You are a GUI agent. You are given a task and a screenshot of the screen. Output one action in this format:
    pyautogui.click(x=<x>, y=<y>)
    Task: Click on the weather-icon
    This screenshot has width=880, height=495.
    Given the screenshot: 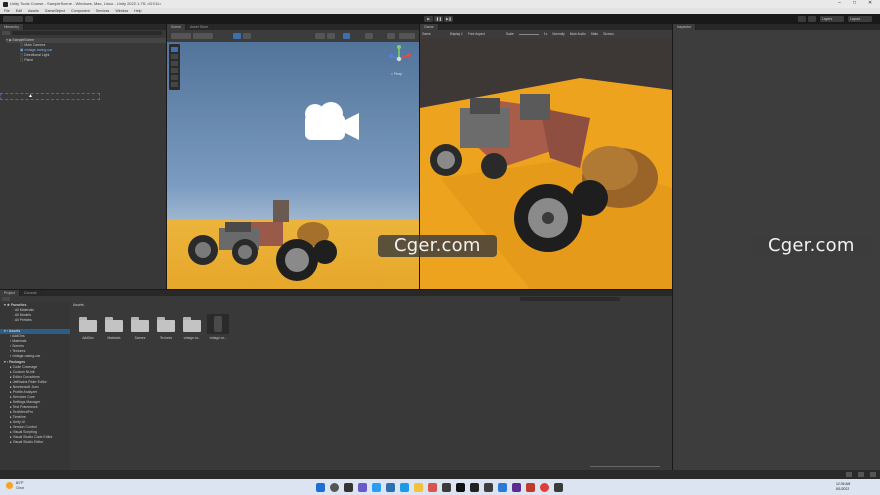 What is the action you would take?
    pyautogui.click(x=9, y=485)
    